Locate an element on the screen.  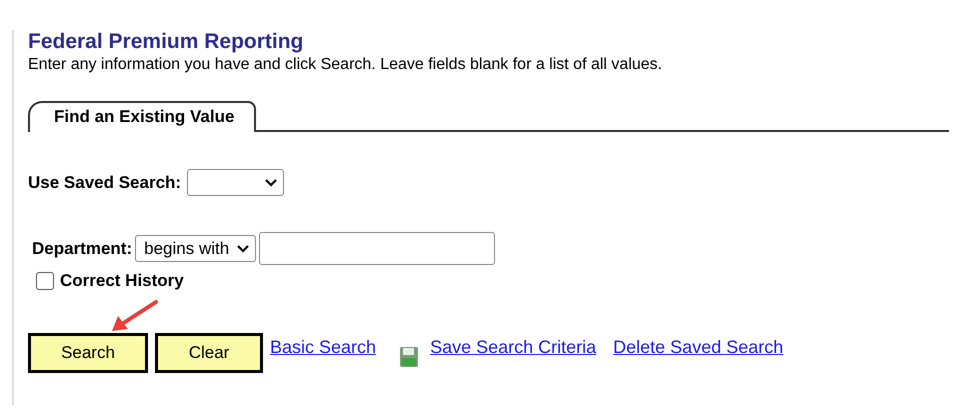
checkbox-label: Correct History is located at coordinates (122, 281).